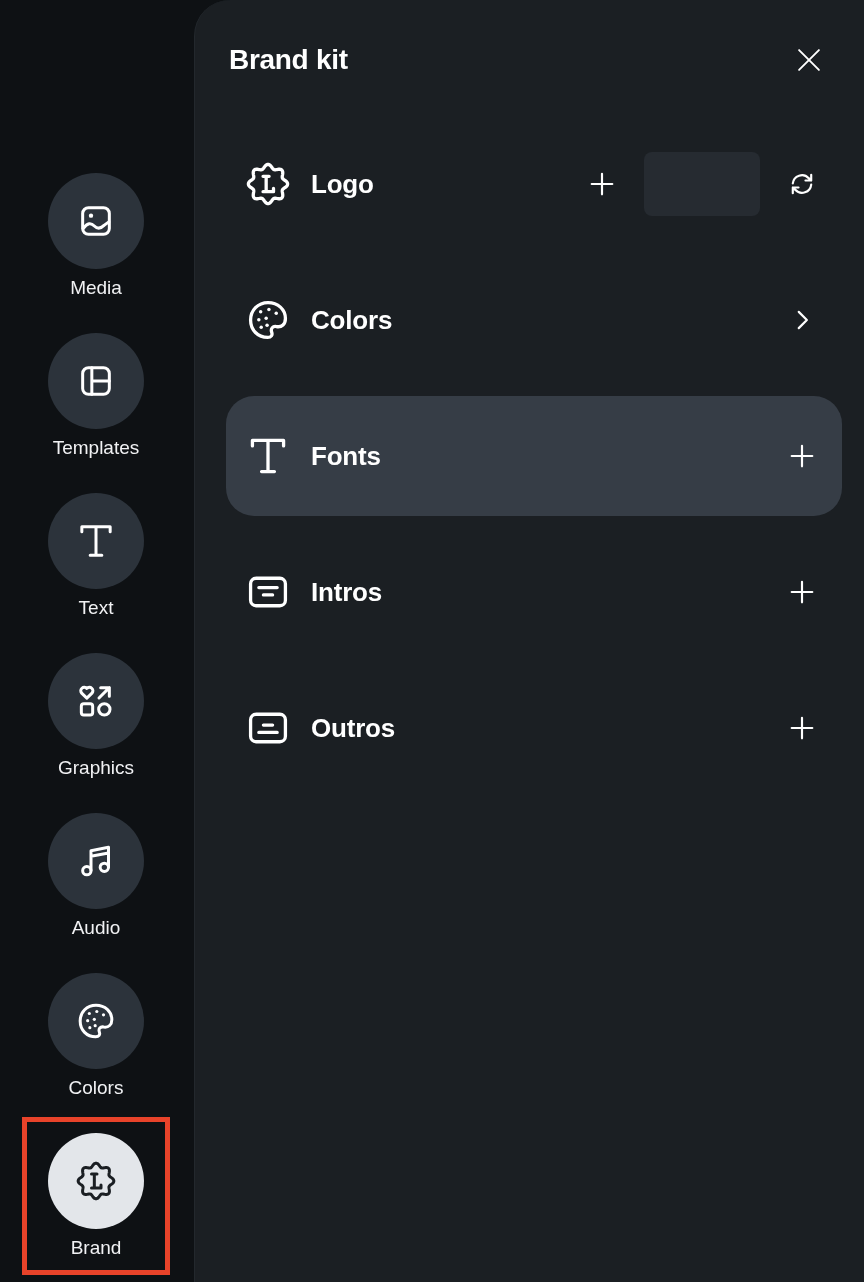  I want to click on brand-kit-row: Intros, so click(534, 592).